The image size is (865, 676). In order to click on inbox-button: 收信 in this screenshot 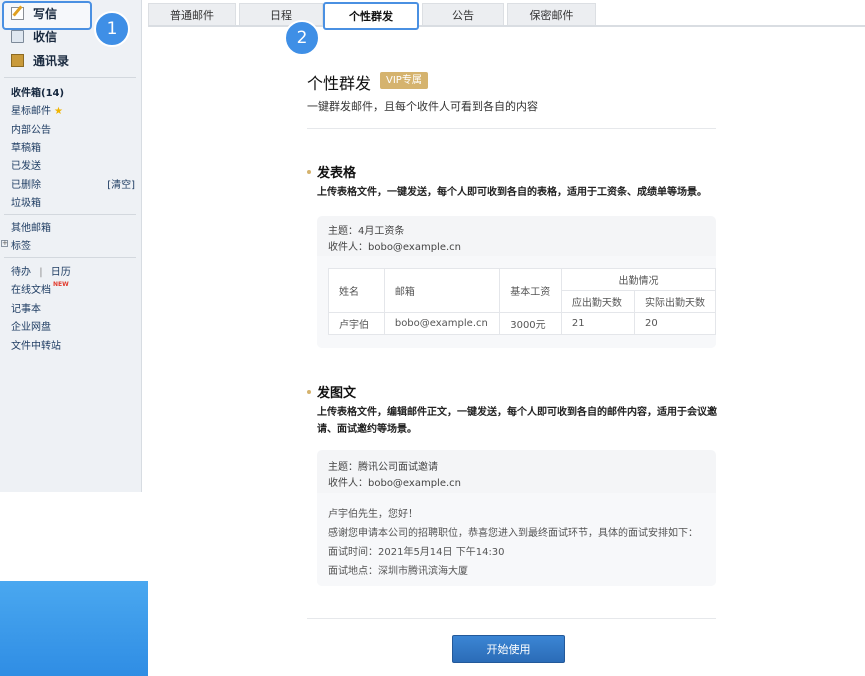, I will do `click(34, 36)`.